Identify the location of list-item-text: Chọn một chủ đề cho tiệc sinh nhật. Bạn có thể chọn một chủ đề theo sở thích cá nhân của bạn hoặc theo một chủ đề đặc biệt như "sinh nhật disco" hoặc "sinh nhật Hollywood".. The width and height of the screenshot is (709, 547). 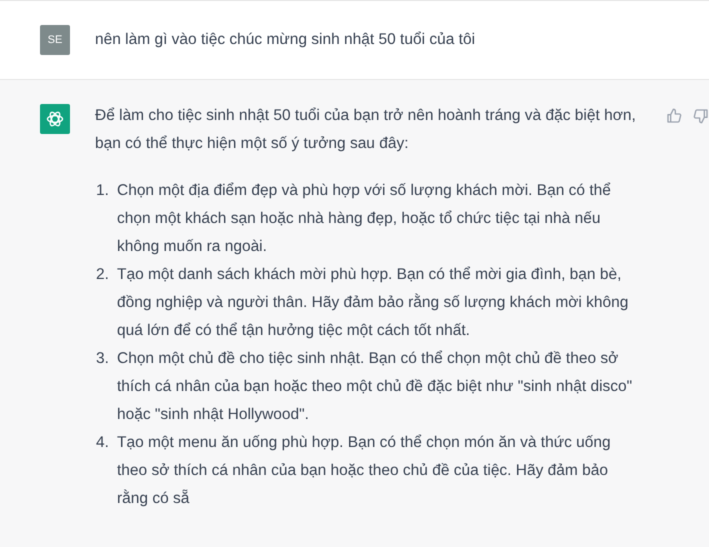
(375, 387).